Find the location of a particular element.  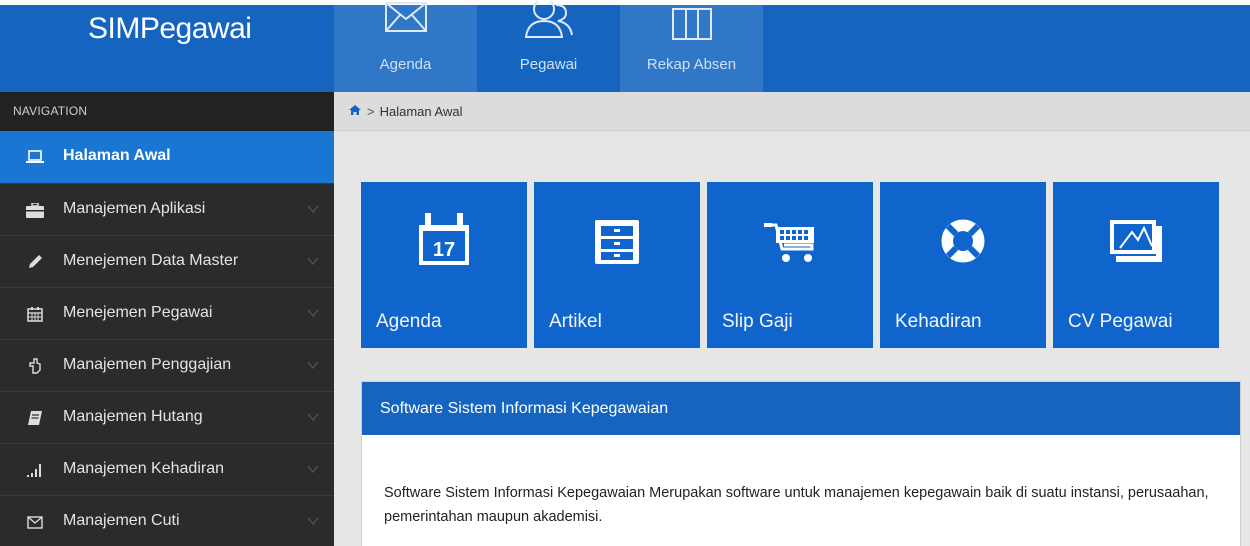

tile-slip-gaji: Slip Gaji is located at coordinates (790, 265).